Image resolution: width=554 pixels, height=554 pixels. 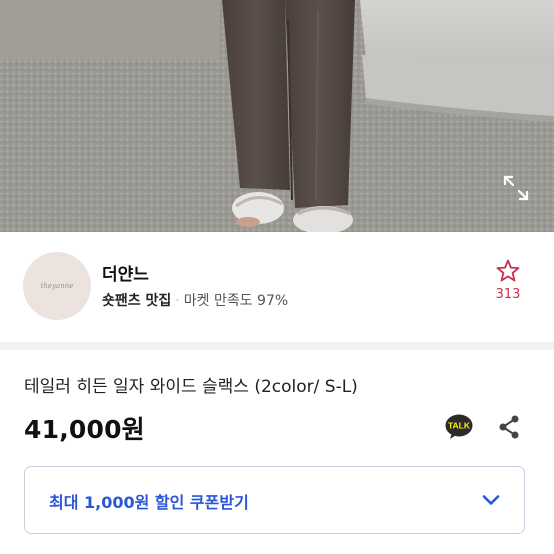 I want to click on product-price: 41,000원, so click(x=84, y=429).